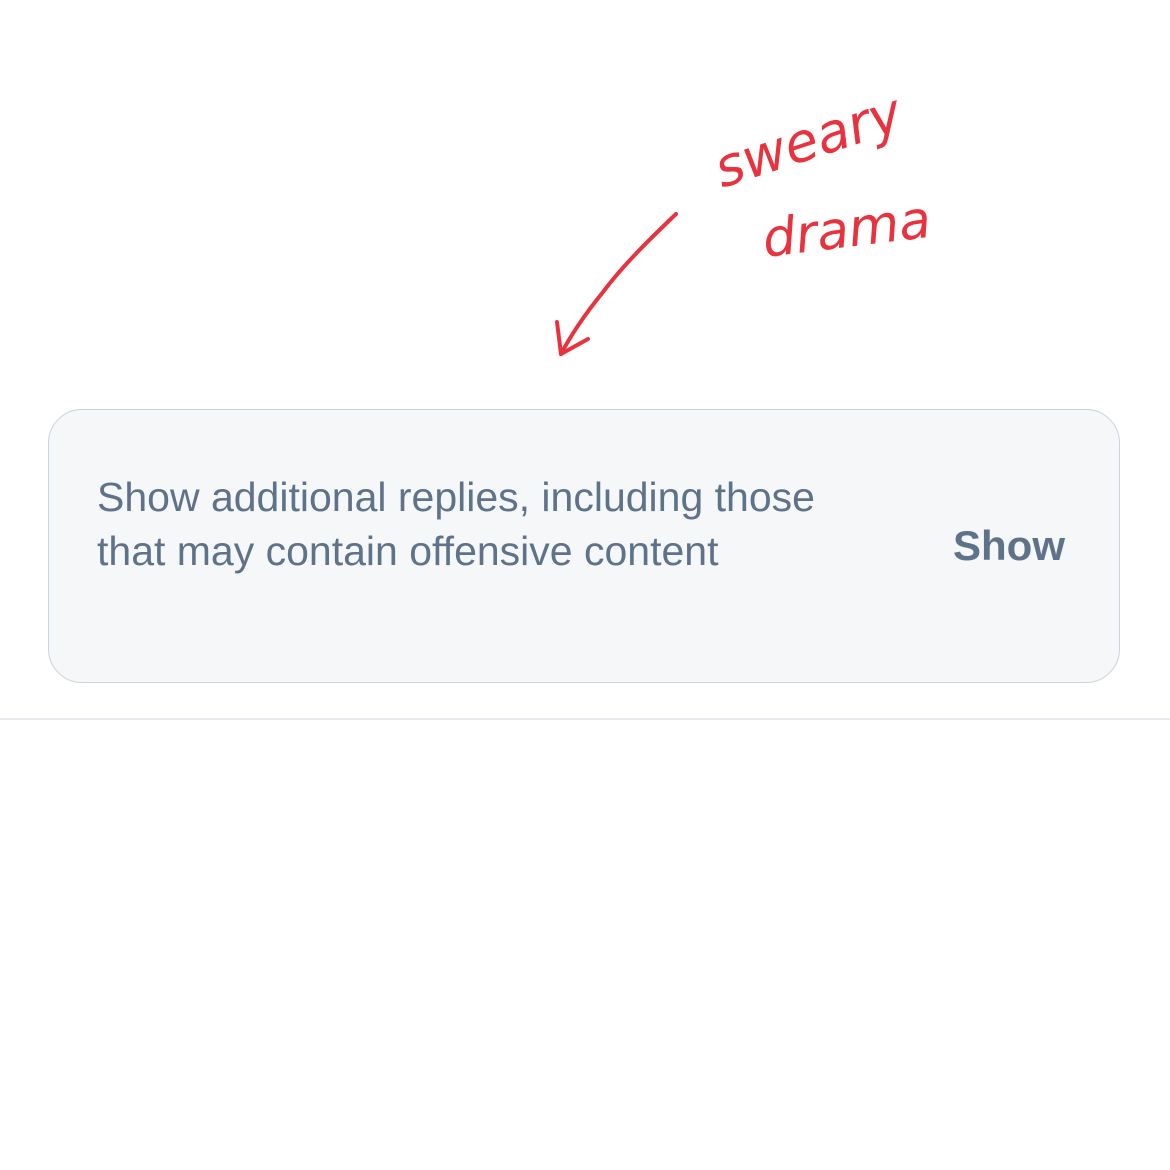 Image resolution: width=1170 pixels, height=1170 pixels. What do you see at coordinates (809, 141) in the screenshot?
I see `annotation-text-sweary: sweary` at bounding box center [809, 141].